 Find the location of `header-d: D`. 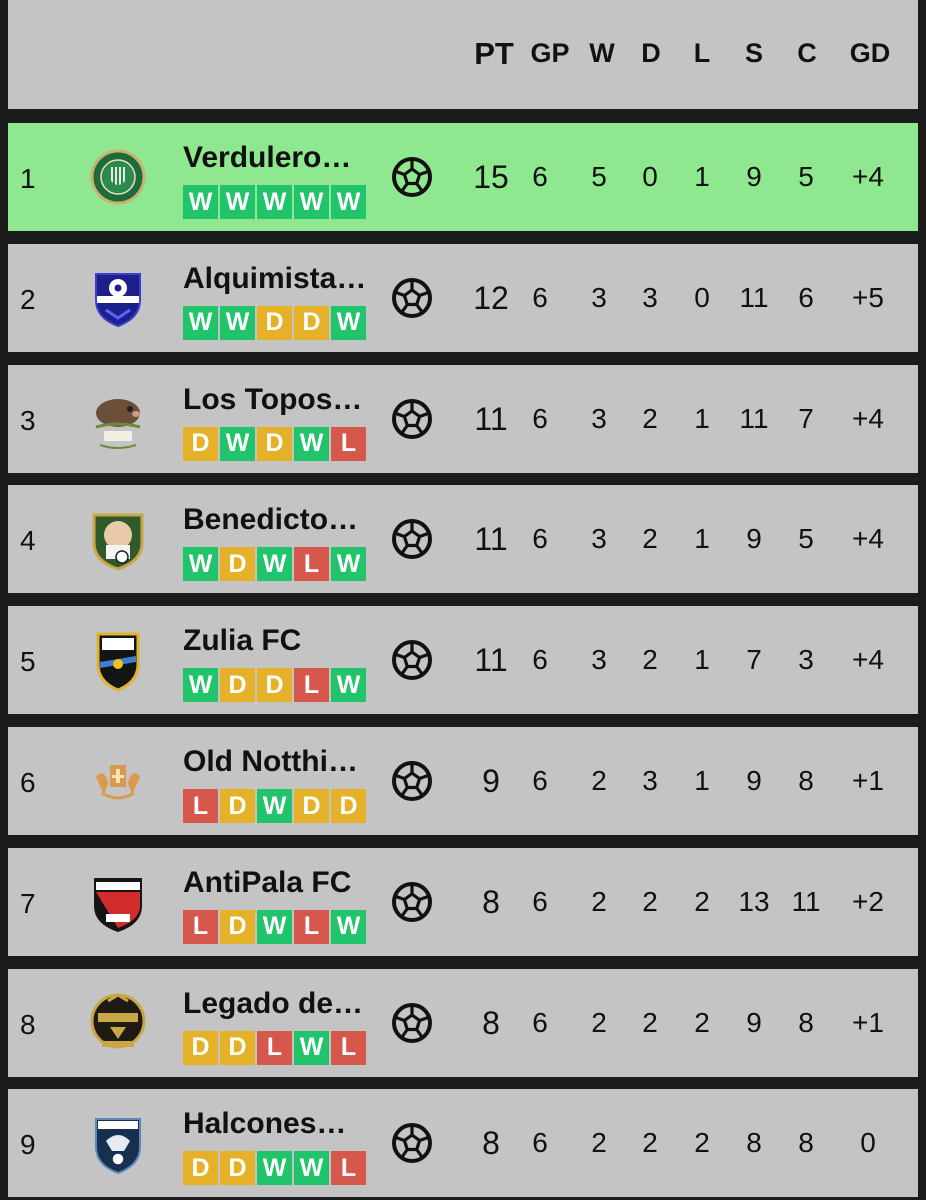

header-d: D is located at coordinates (651, 53).